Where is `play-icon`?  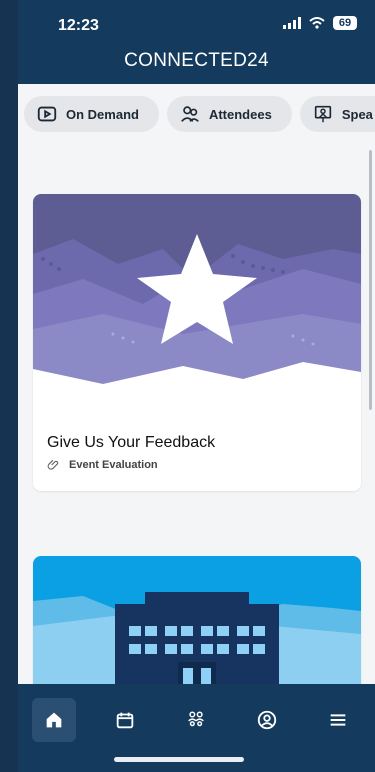
play-icon is located at coordinates (47, 114).